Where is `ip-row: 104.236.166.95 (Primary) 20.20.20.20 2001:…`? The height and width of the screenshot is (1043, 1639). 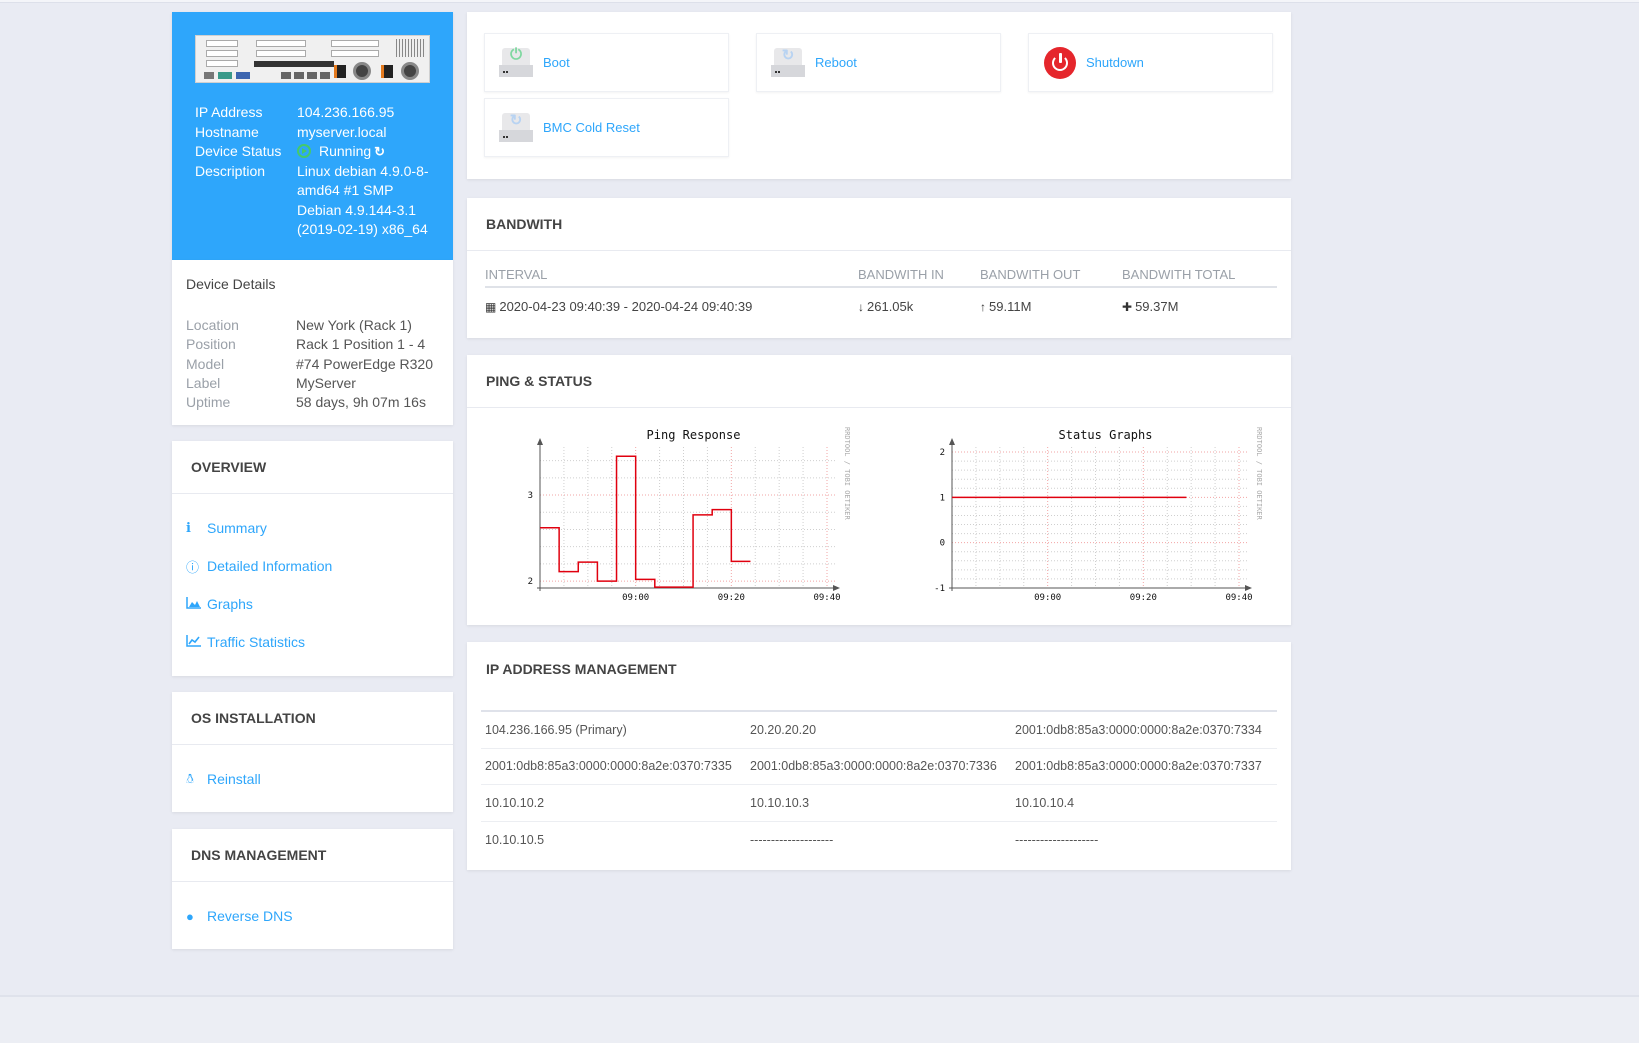
ip-row: 104.236.166.95 (Primary) 20.20.20.20 2001:… is located at coordinates (879, 730).